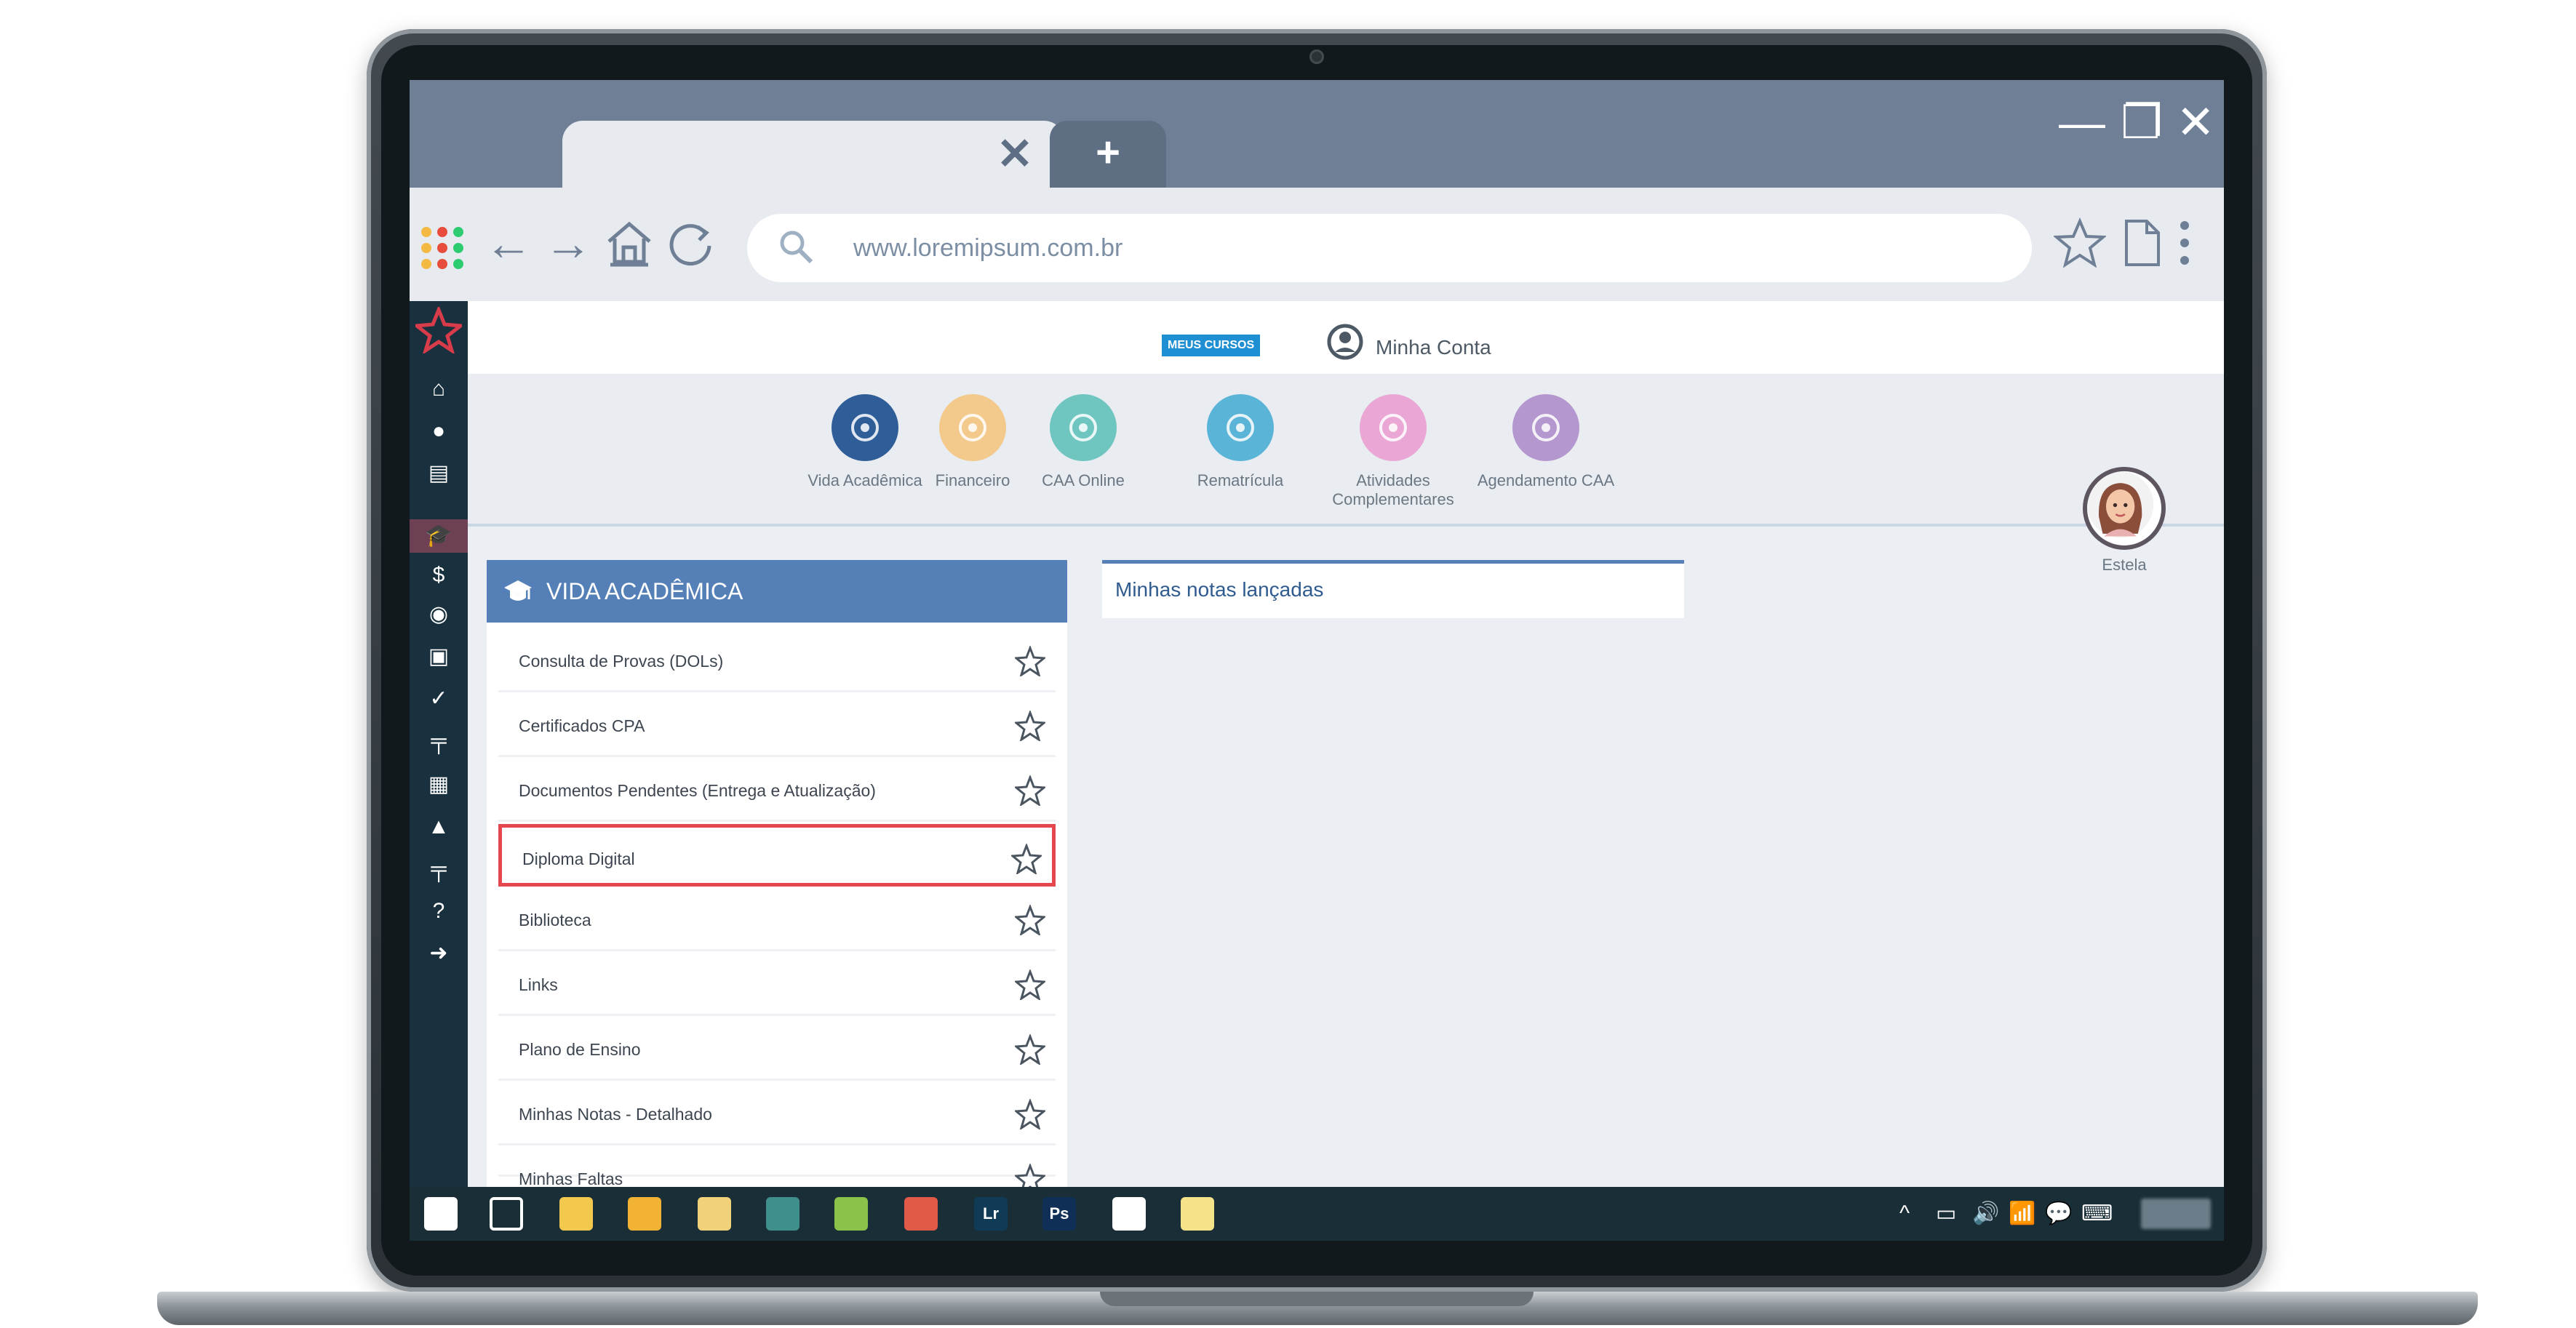 The image size is (2576, 1328). Describe the element at coordinates (439, 911) in the screenshot. I see `help-icon: ?` at that location.